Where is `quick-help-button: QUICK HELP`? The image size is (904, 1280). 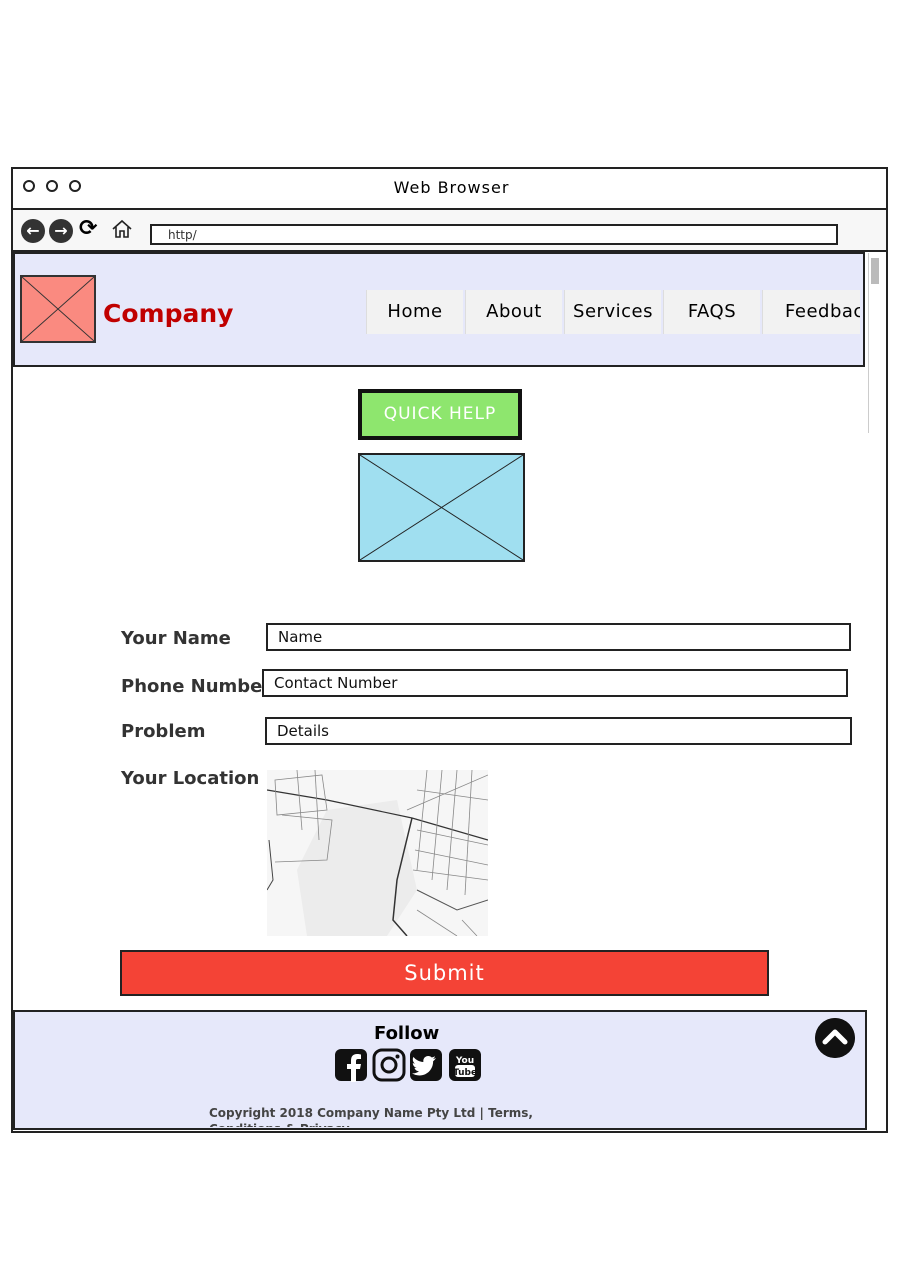 quick-help-button: QUICK HELP is located at coordinates (440, 414).